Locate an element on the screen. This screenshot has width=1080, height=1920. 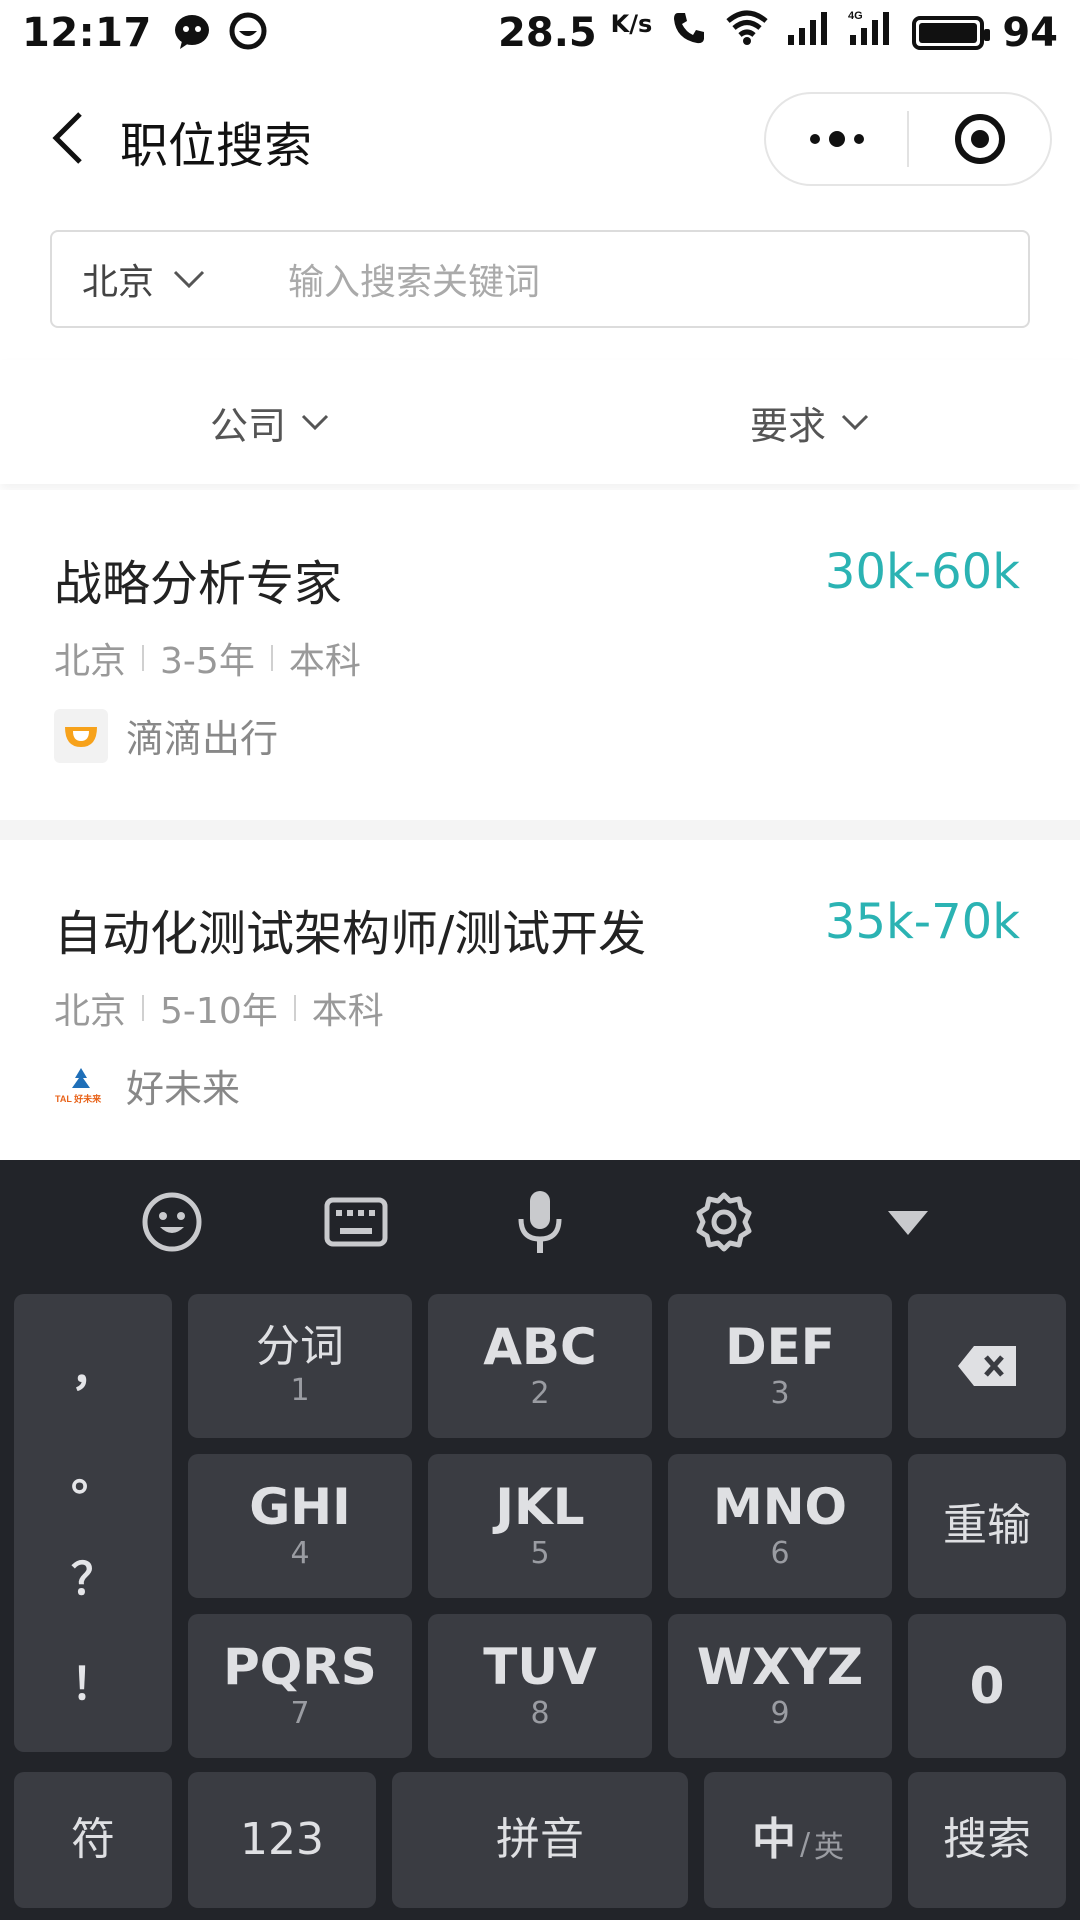
punct-period-key: 。 is located at coordinates (93, 1471).